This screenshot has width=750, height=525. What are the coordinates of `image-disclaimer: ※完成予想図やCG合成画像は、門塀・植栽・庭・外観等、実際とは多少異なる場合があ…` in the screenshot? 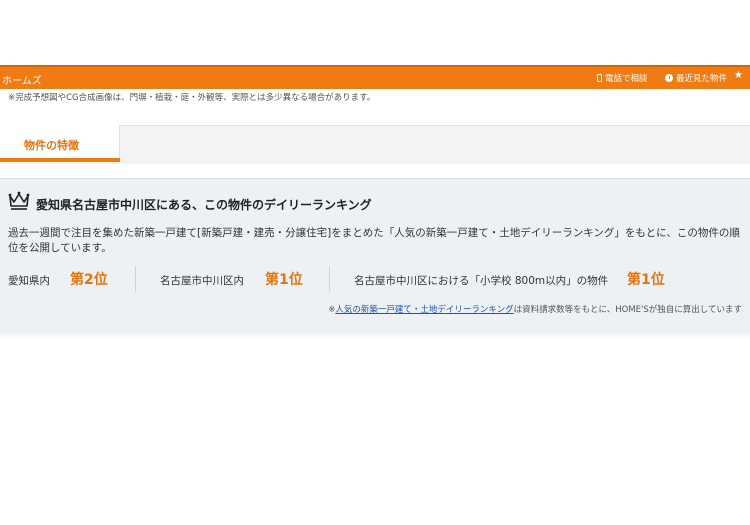 It's located at (192, 98).